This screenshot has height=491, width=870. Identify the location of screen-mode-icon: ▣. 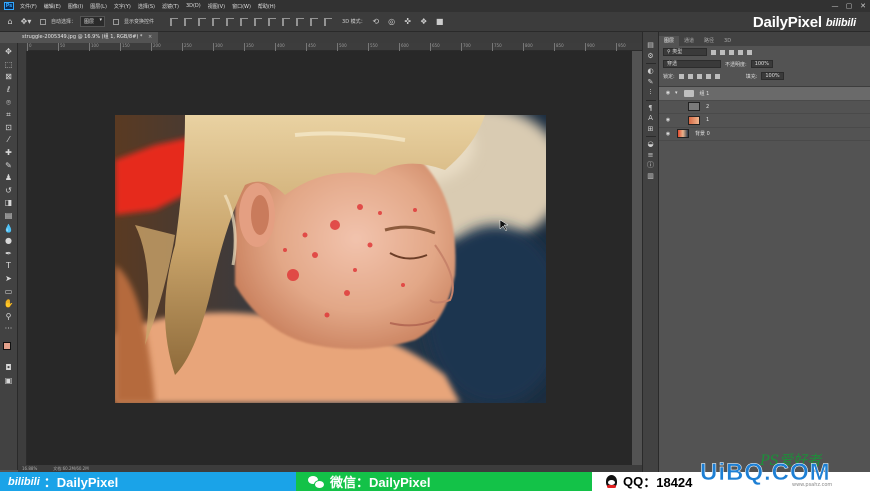
(9, 380).